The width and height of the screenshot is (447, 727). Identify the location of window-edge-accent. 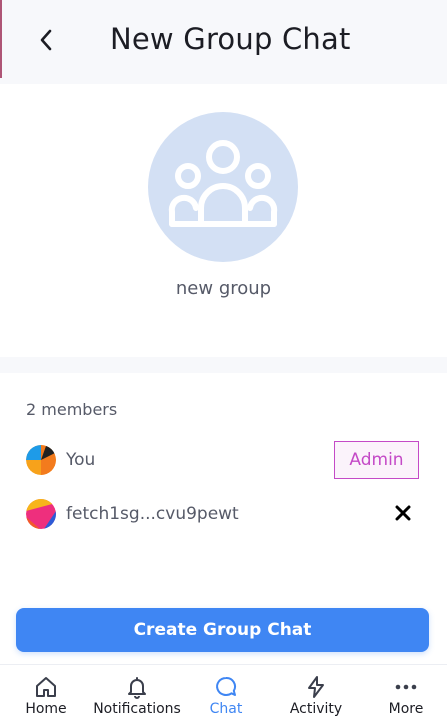
(1, 39).